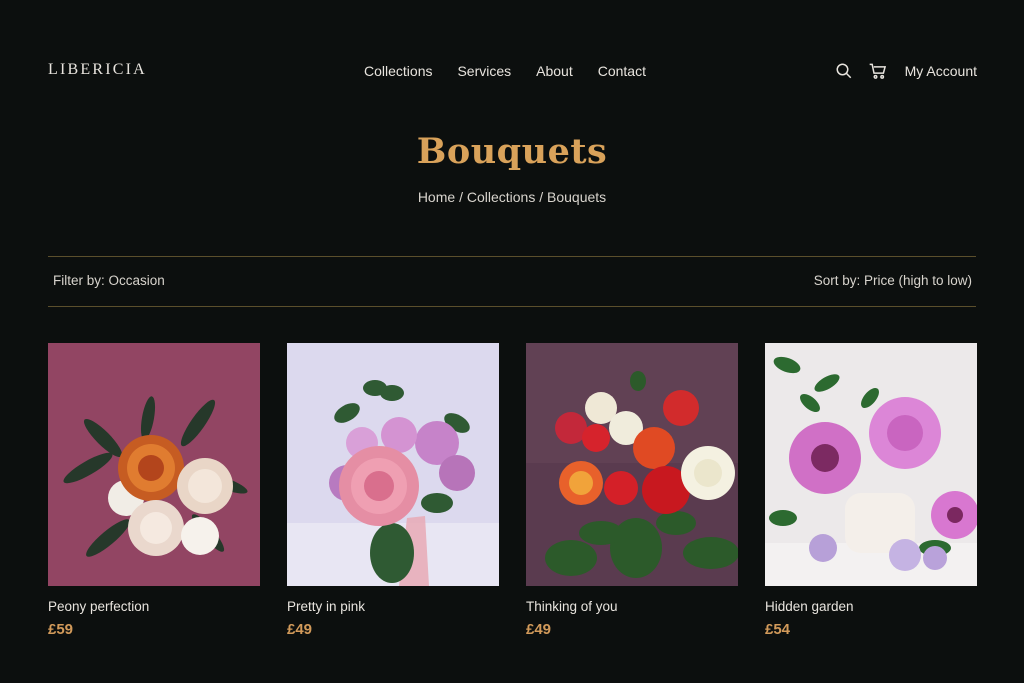 This screenshot has height=683, width=1024. I want to click on product-name: Hidden garden, so click(871, 606).